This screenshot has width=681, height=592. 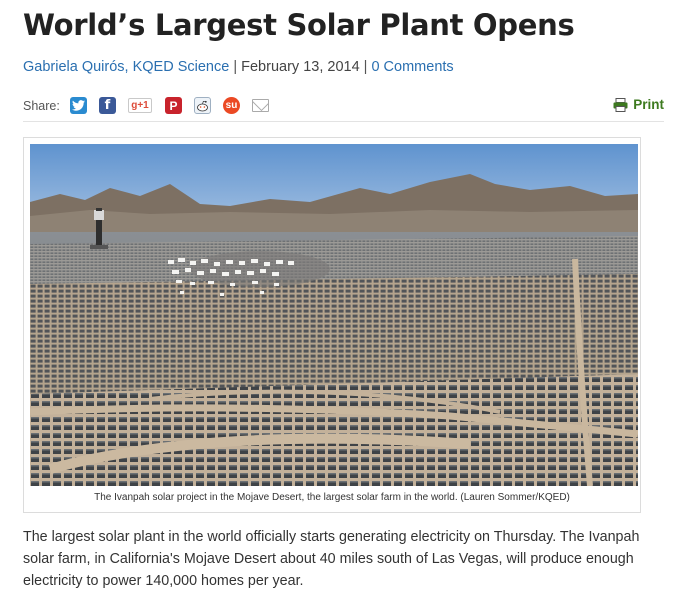 What do you see at coordinates (41, 106) in the screenshot?
I see `share-label: Share:` at bounding box center [41, 106].